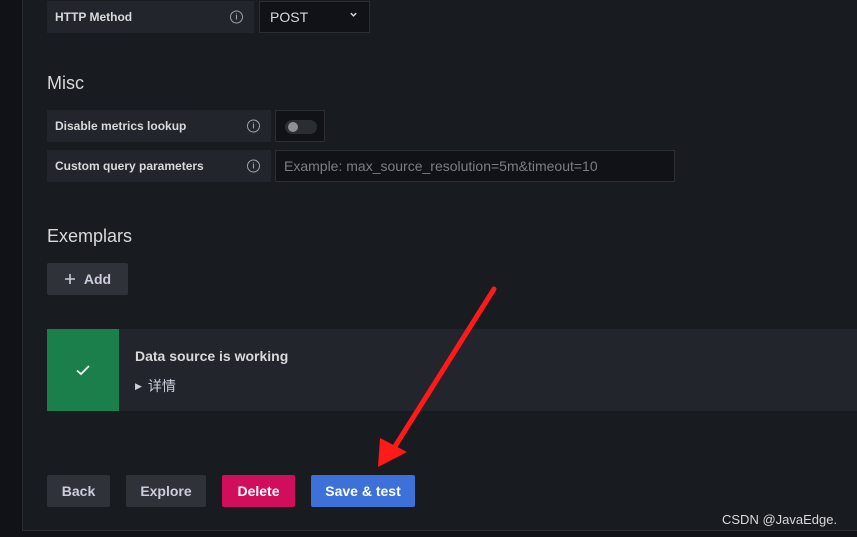  What do you see at coordinates (293, 127) in the screenshot?
I see `toggle-knob` at bounding box center [293, 127].